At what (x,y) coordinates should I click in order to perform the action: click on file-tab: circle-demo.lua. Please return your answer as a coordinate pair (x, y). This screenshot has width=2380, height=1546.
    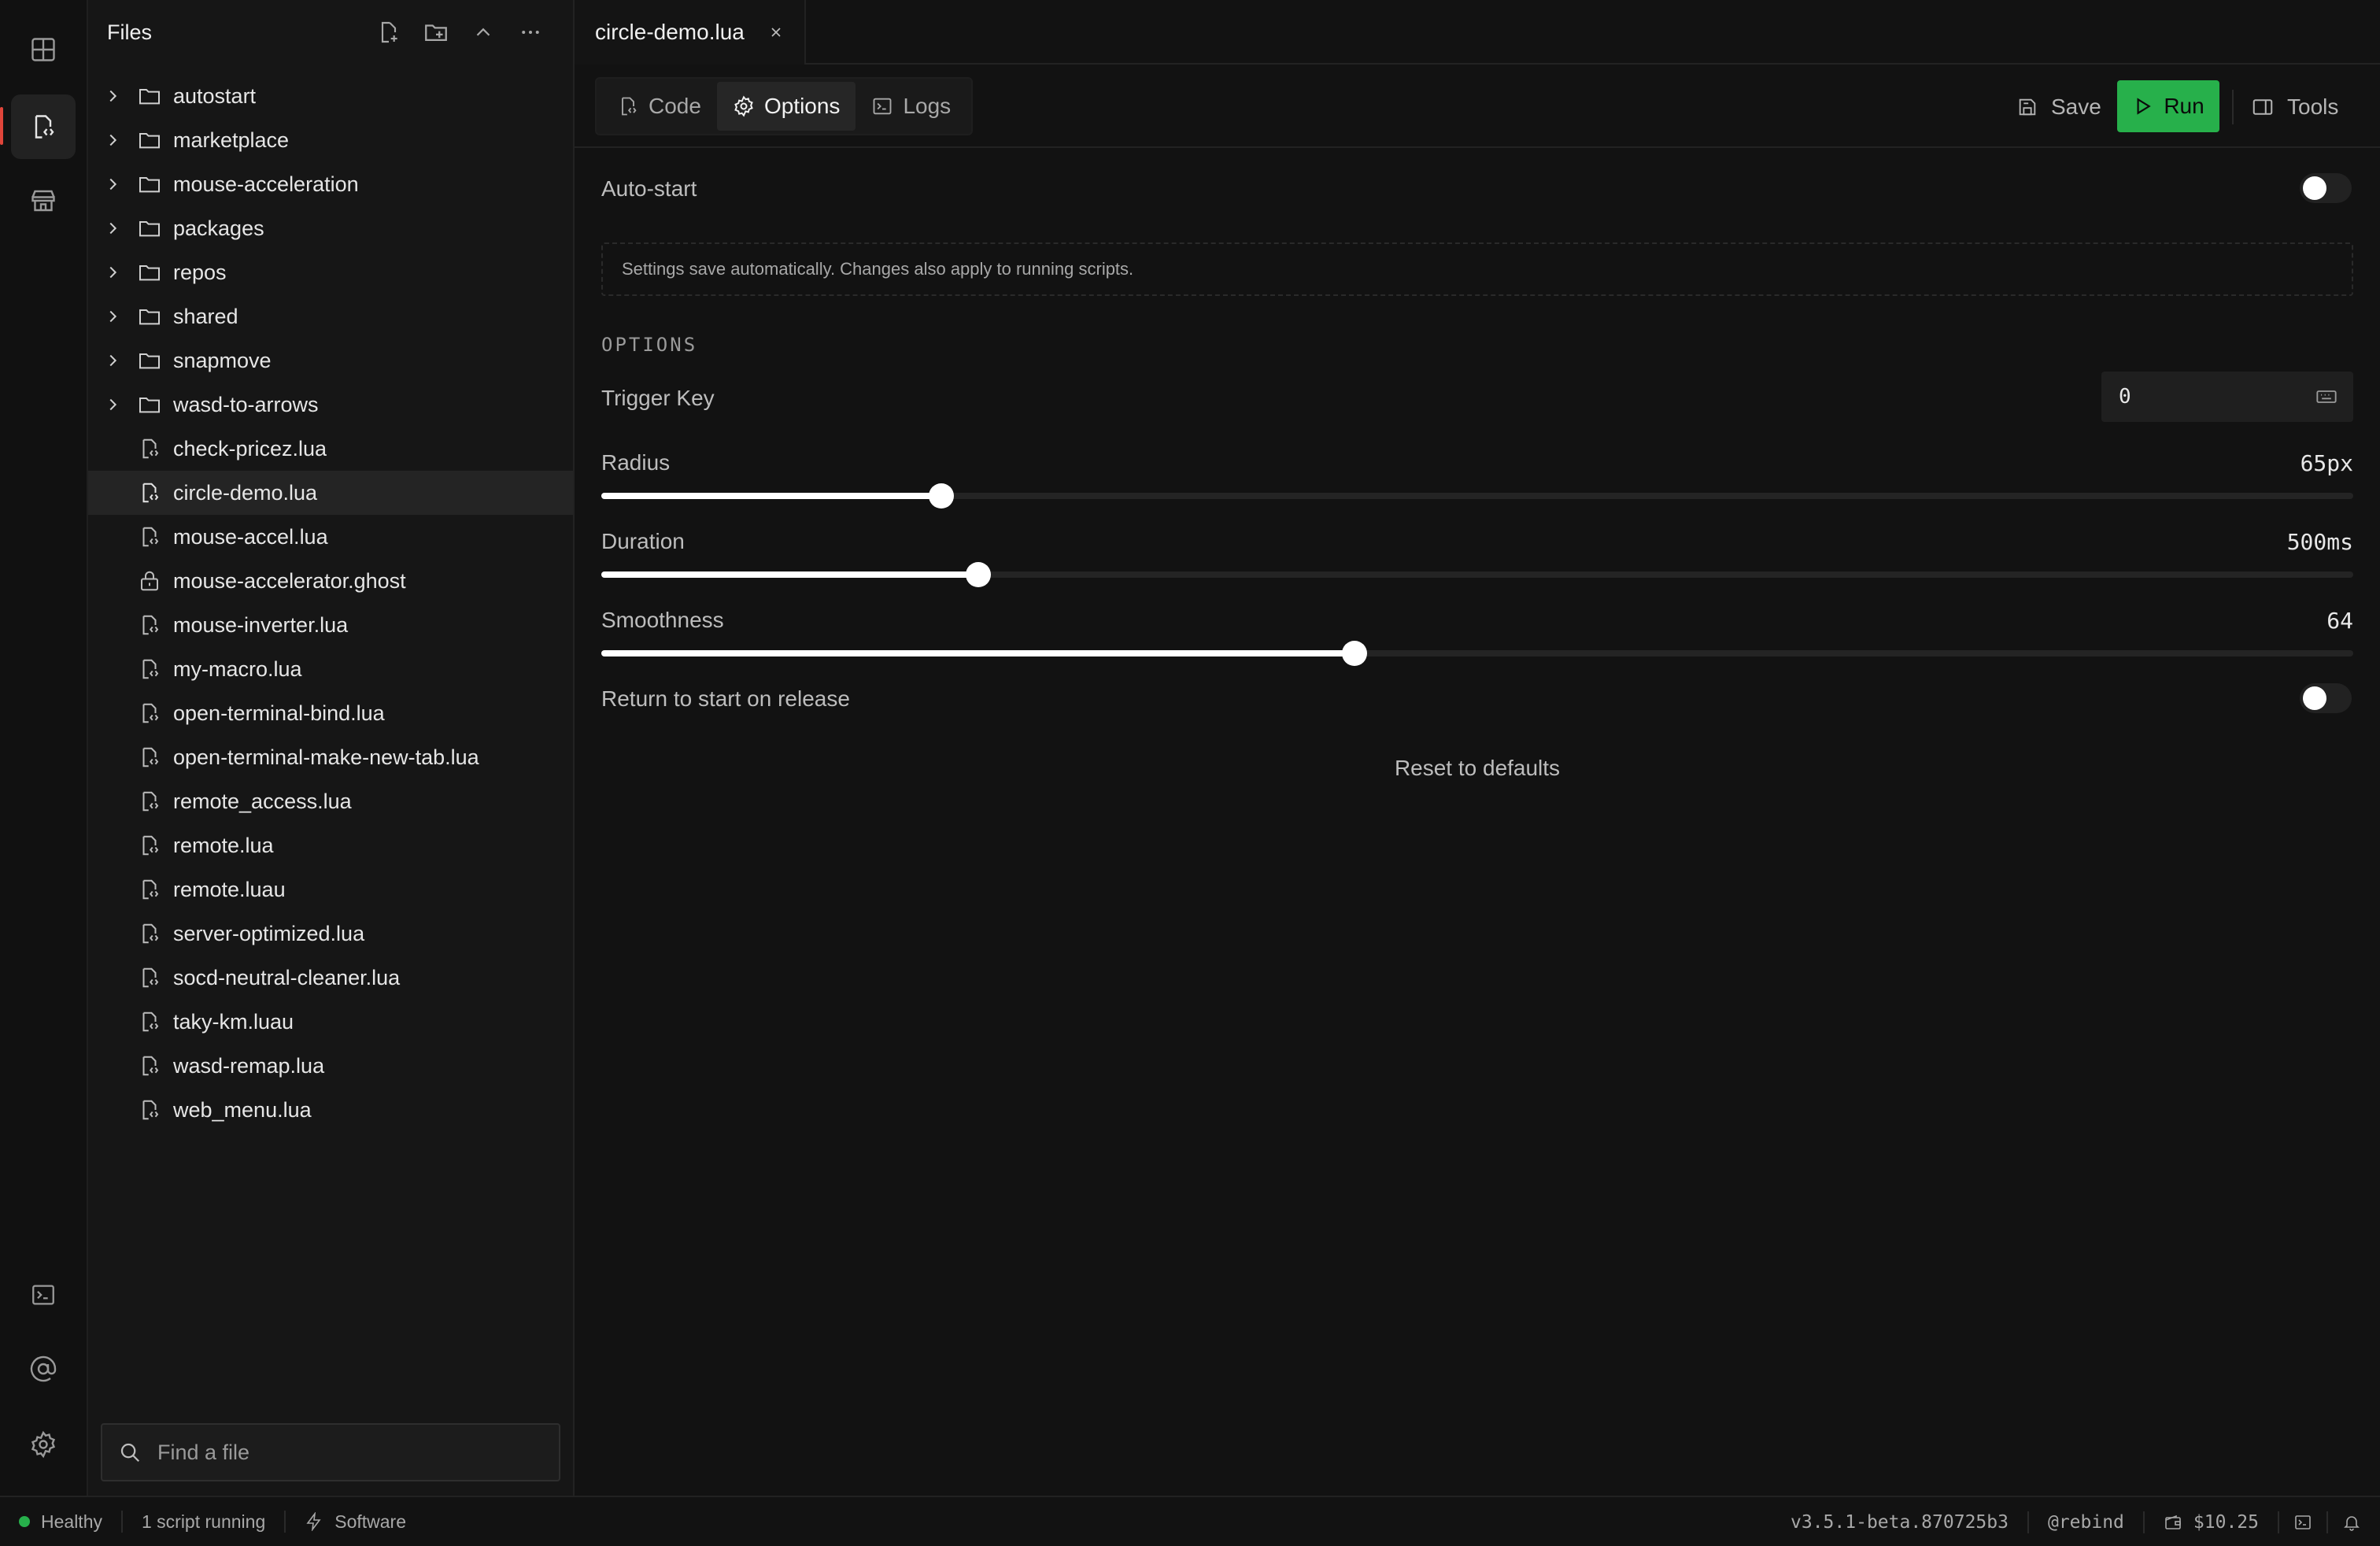
    Looking at the image, I should click on (690, 32).